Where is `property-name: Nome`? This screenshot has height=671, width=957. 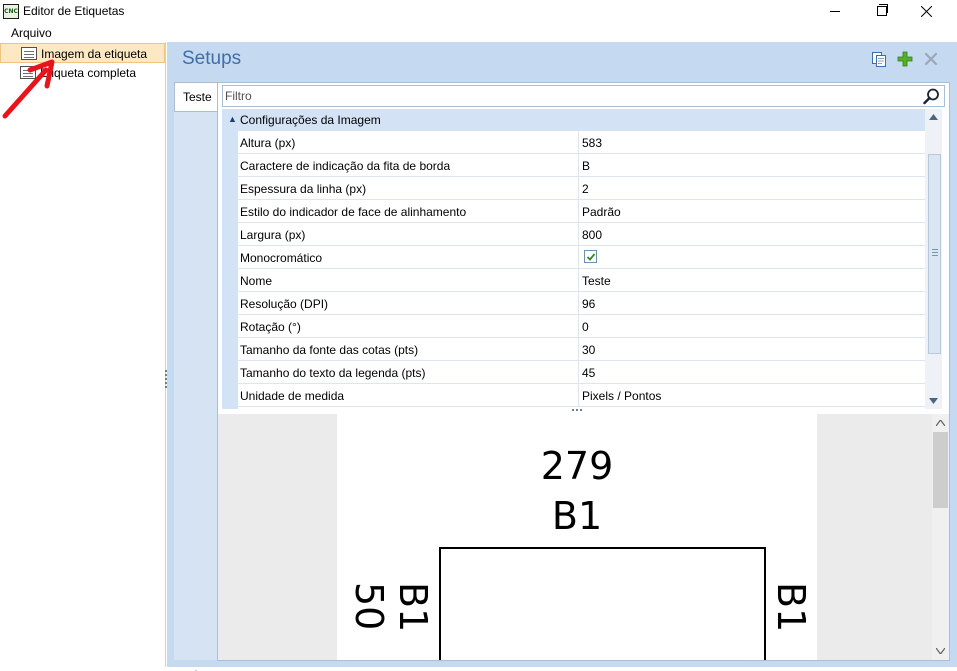 property-name: Nome is located at coordinates (408, 280).